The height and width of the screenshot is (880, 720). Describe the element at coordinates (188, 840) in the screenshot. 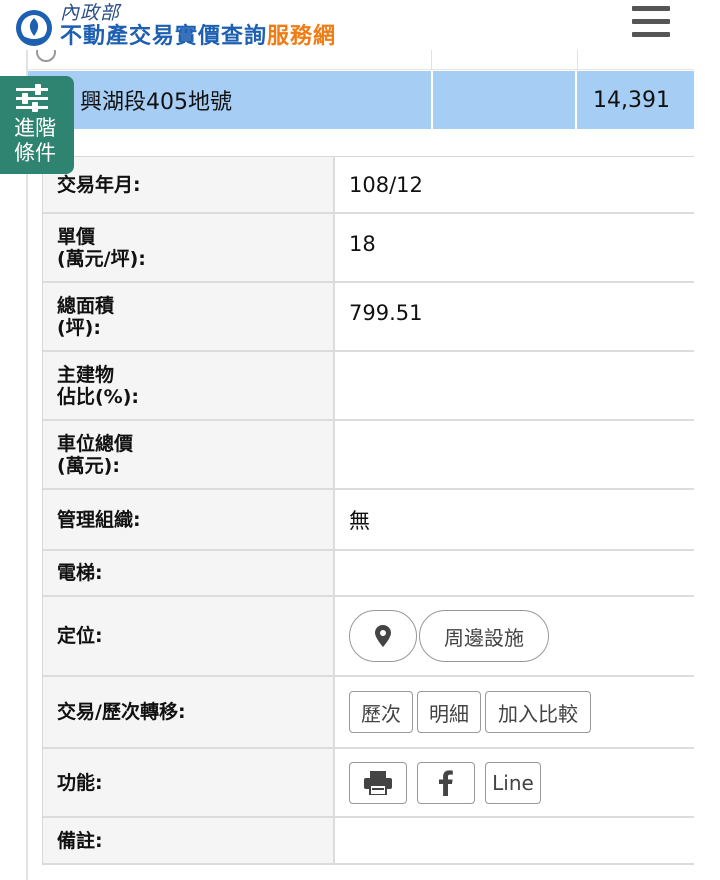

I see `remarks-label: 備註:` at that location.